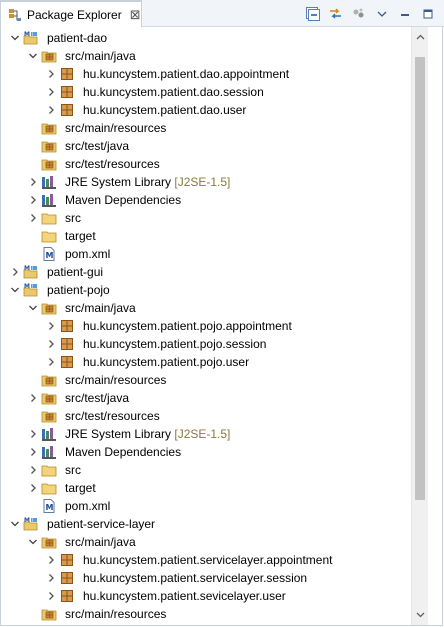  I want to click on tree-item-label: src, so click(73, 470).